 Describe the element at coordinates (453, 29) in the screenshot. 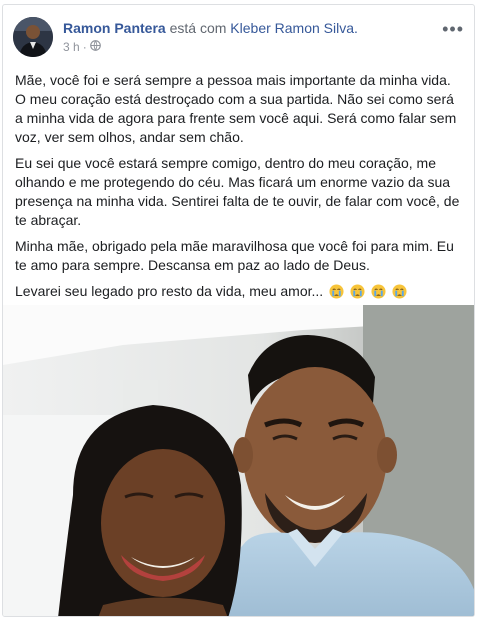

I see `more-options-icon: •••` at that location.